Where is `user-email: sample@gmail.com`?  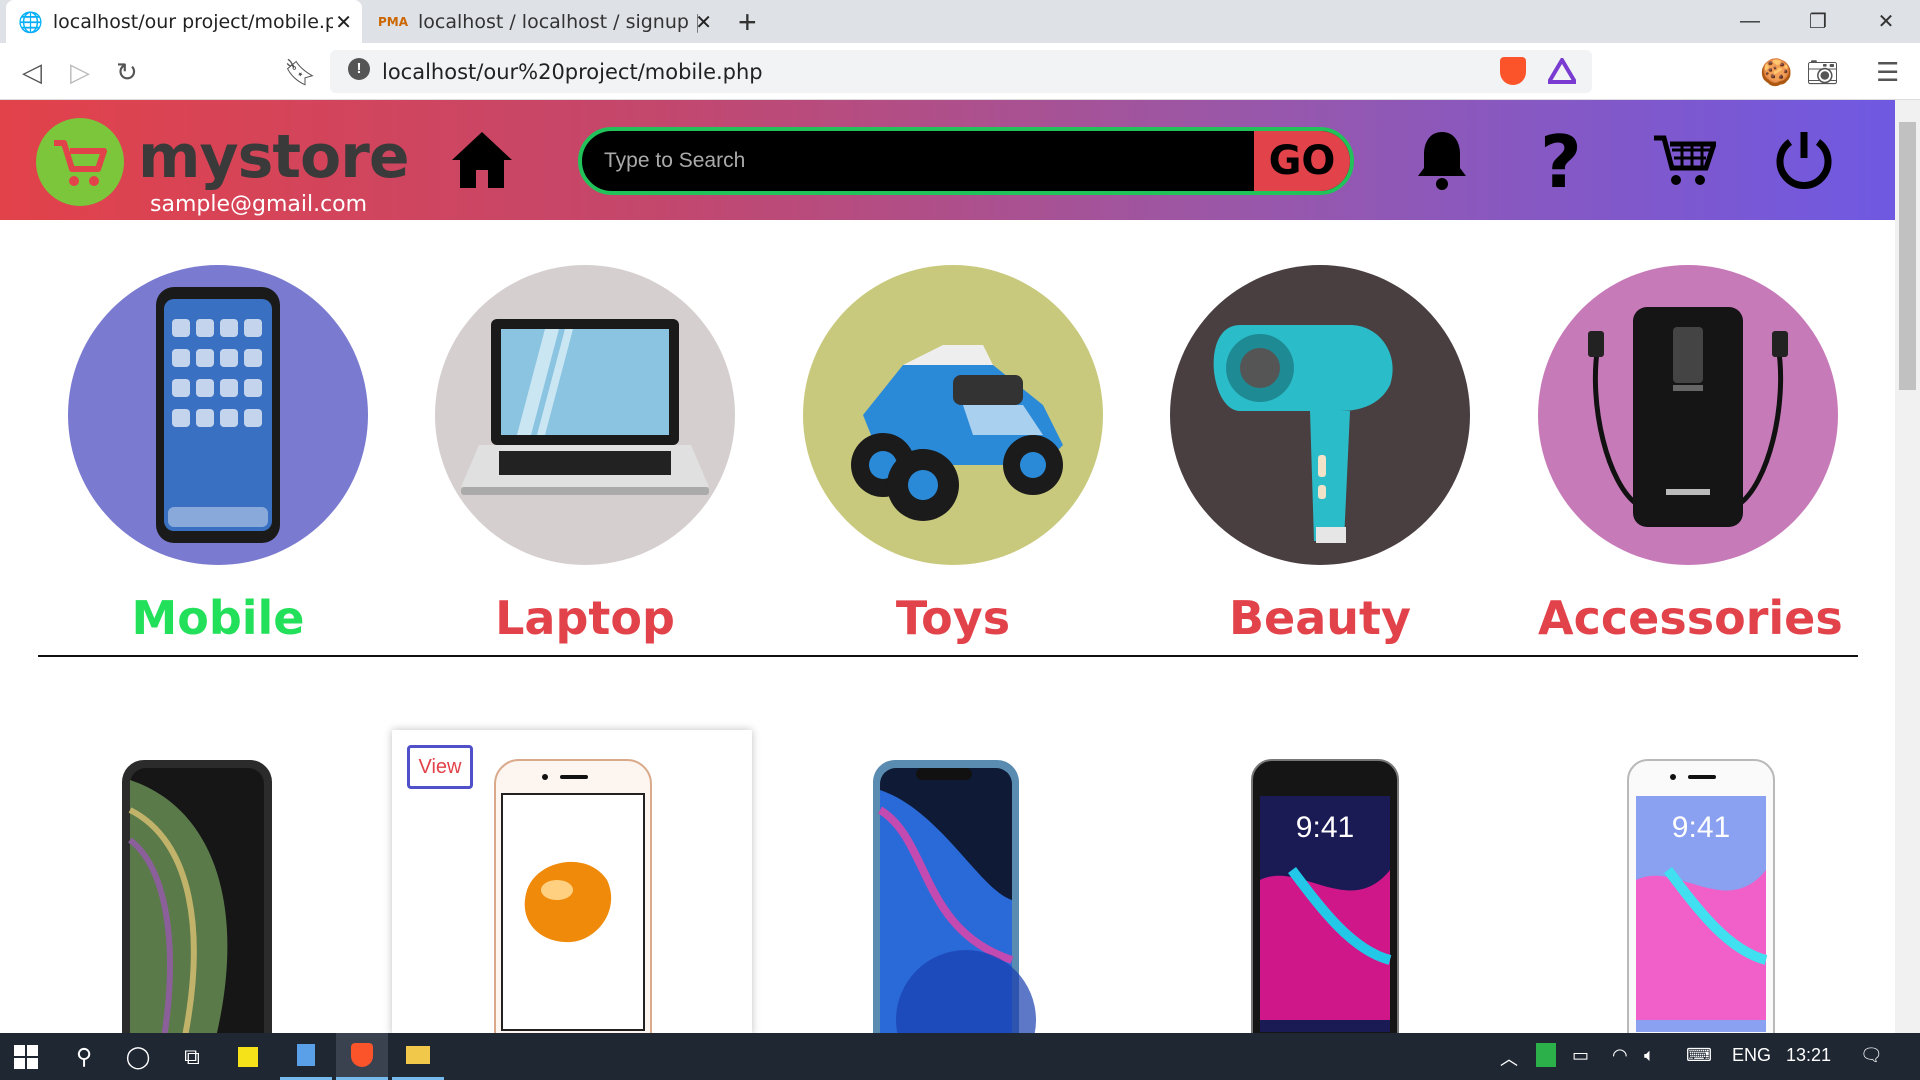 user-email: sample@gmail.com is located at coordinates (259, 204).